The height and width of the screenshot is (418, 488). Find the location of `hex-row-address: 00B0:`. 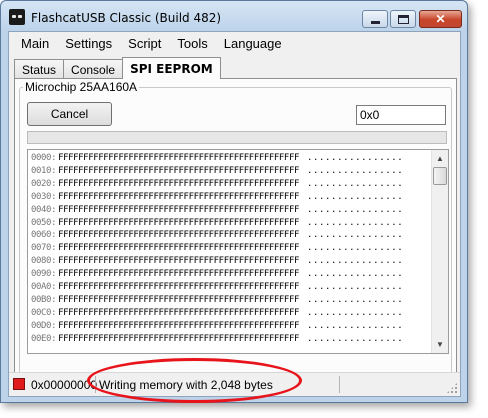

hex-row-address: 00B0: is located at coordinates (44, 299).